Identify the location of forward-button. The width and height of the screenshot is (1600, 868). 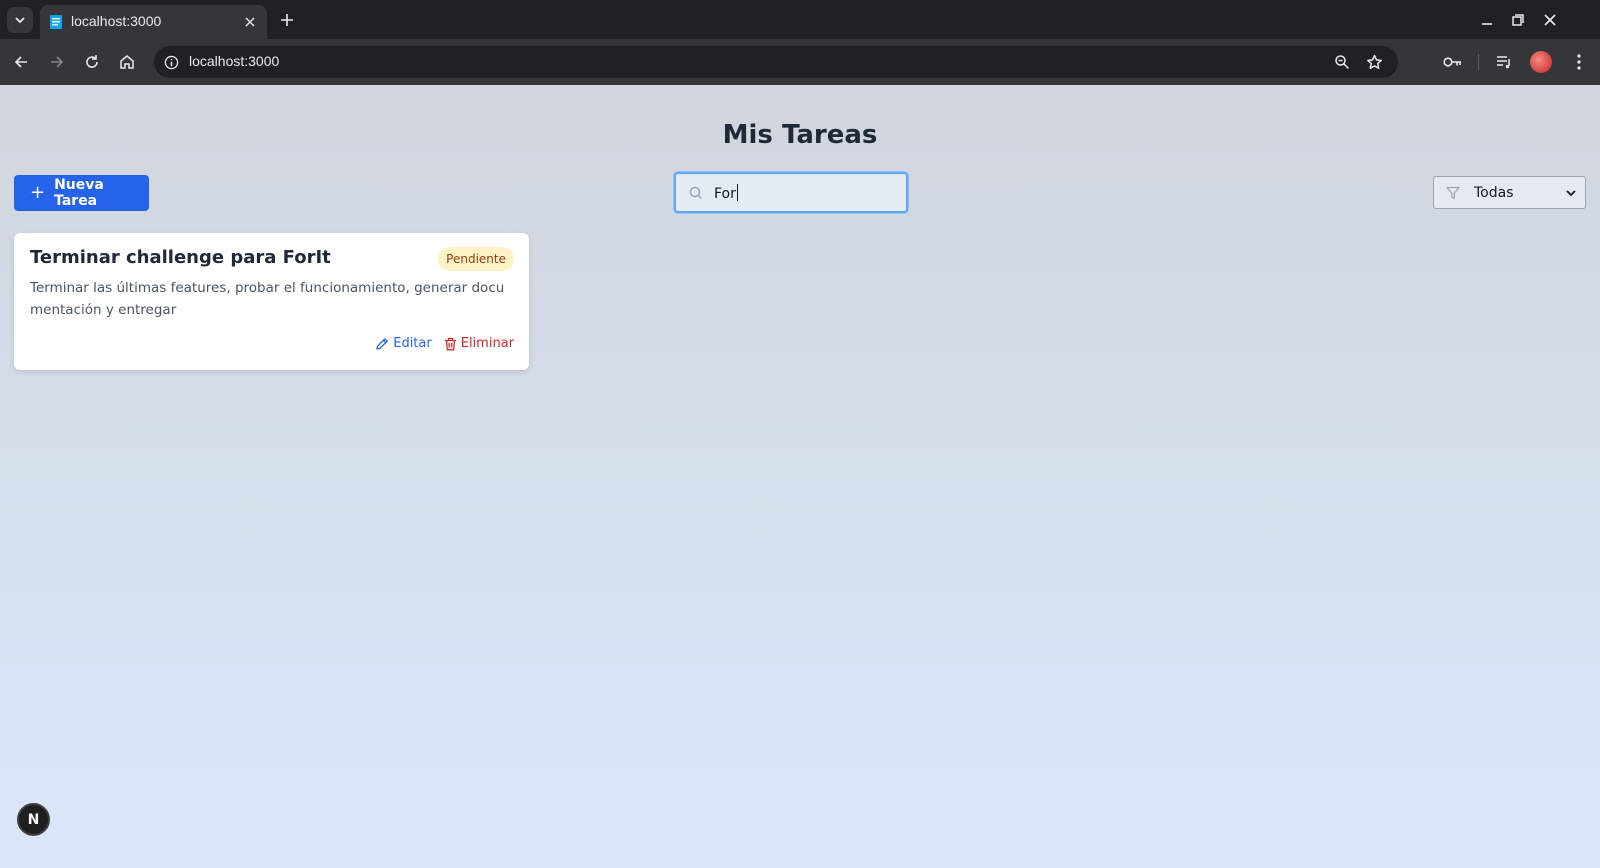
(57, 62).